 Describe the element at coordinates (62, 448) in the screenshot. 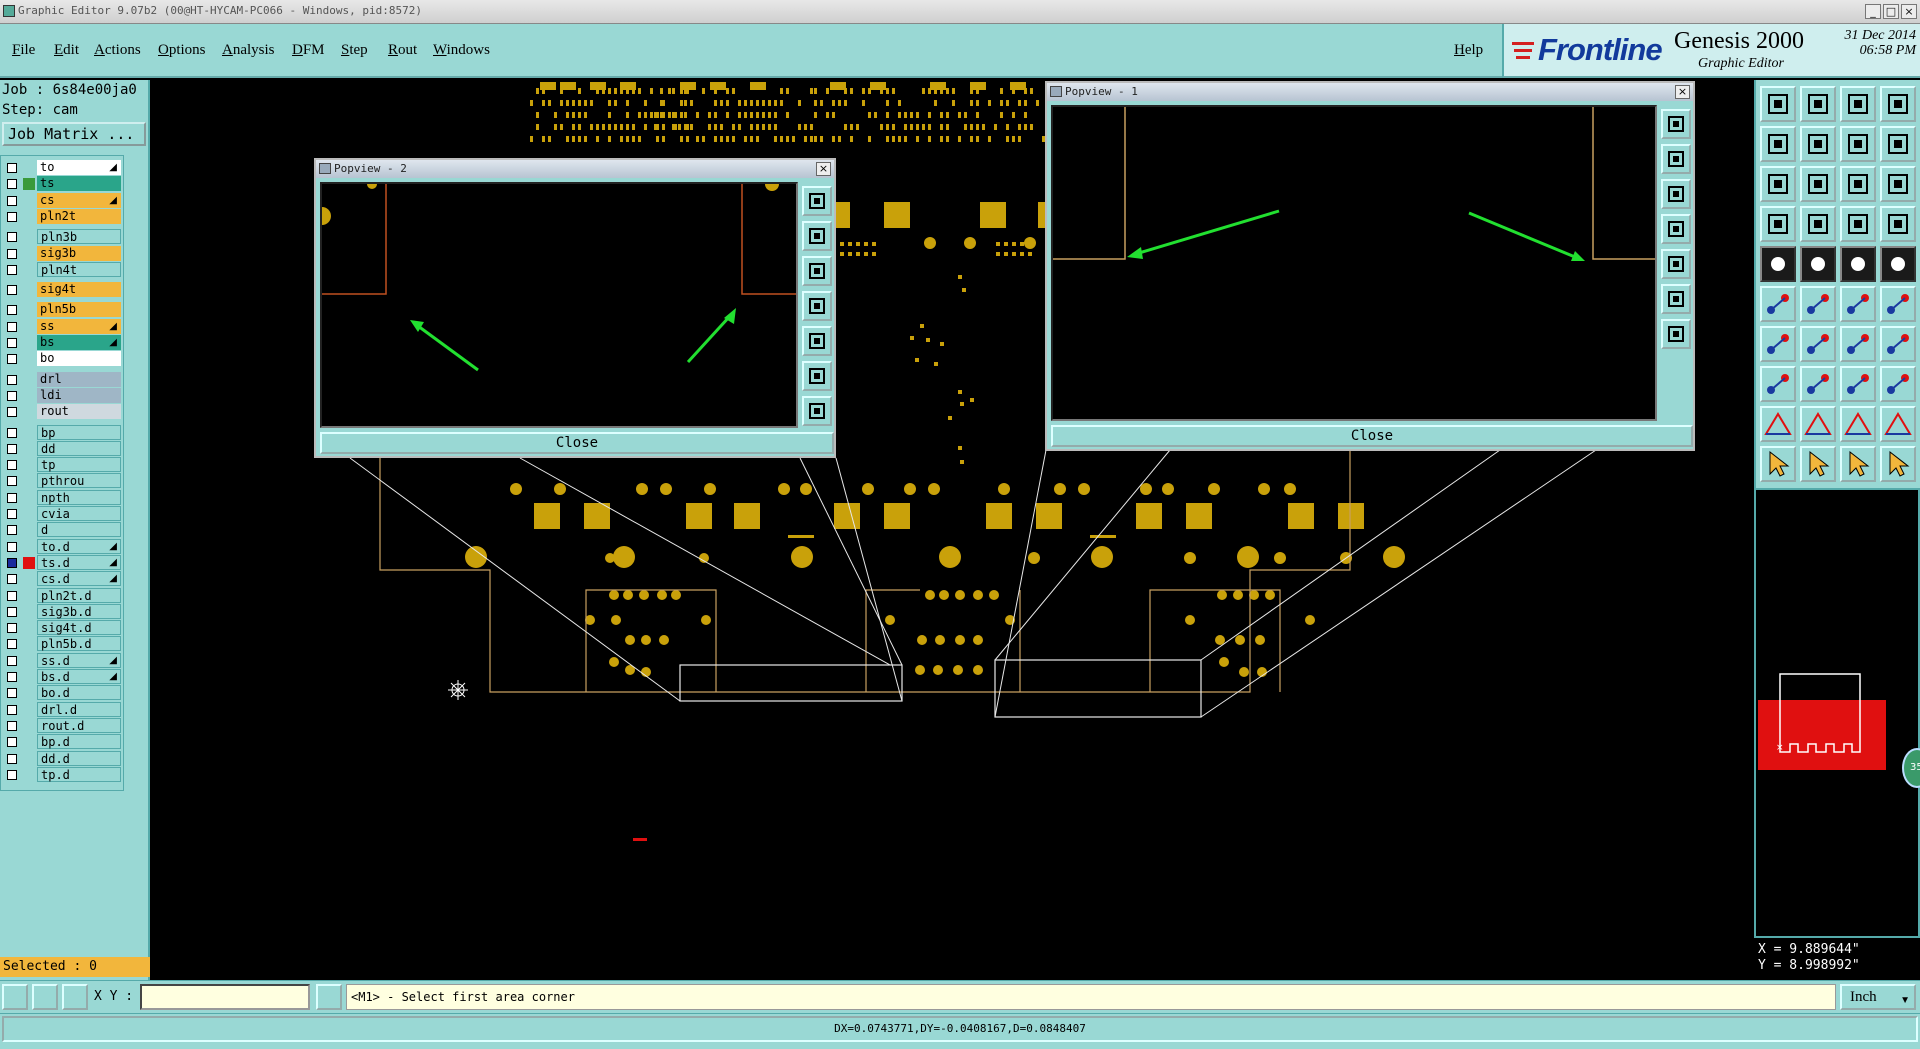

I see `layer-row: dd` at that location.